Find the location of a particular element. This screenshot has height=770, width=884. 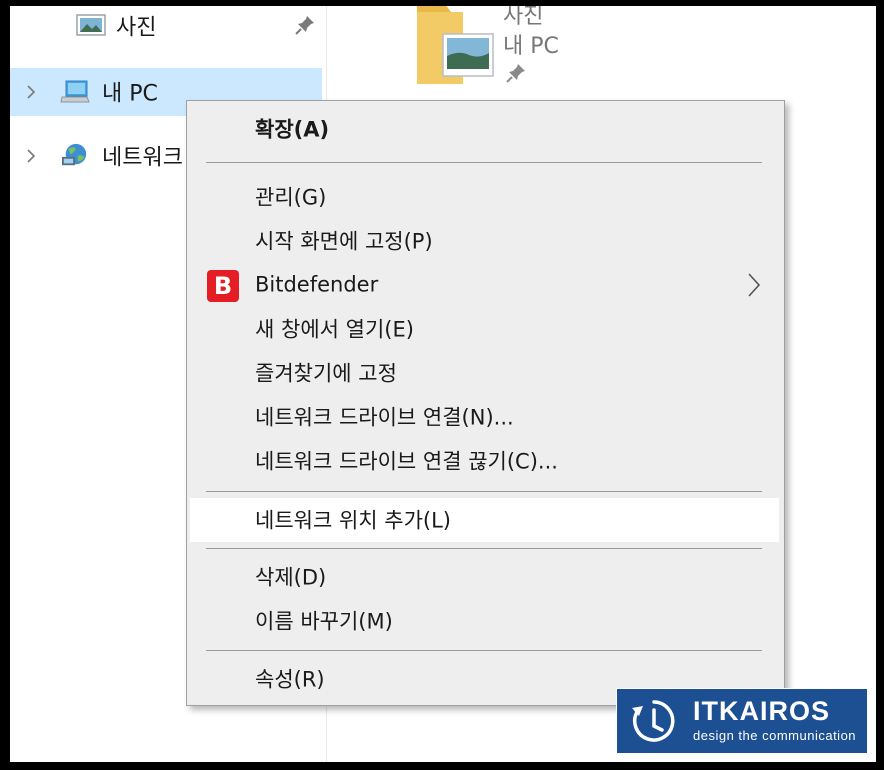

watermark-subtitle: design the communication is located at coordinates (775, 735).